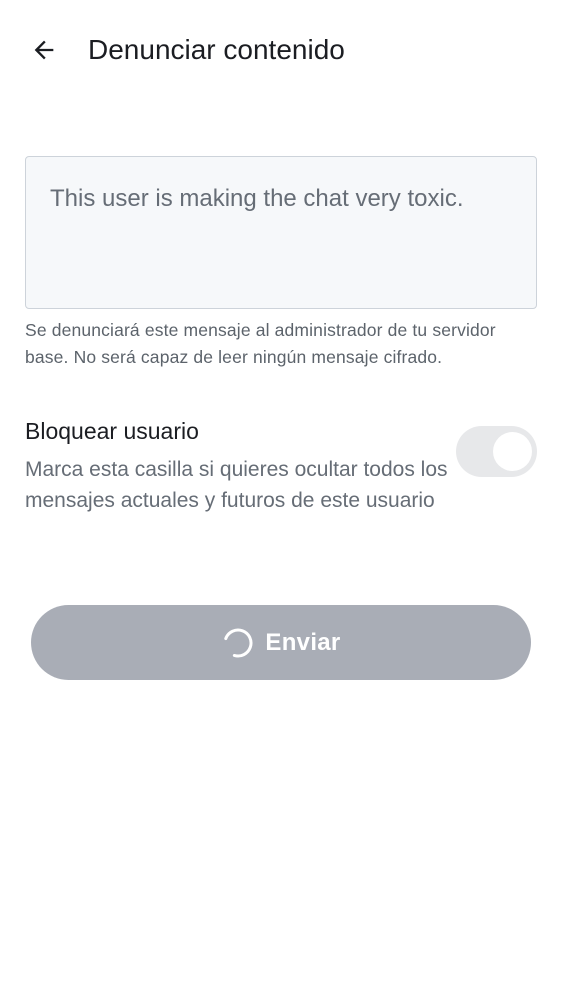 The width and height of the screenshot is (562, 1000). I want to click on top-app-bar: Denunciar contenido, so click(281, 50).